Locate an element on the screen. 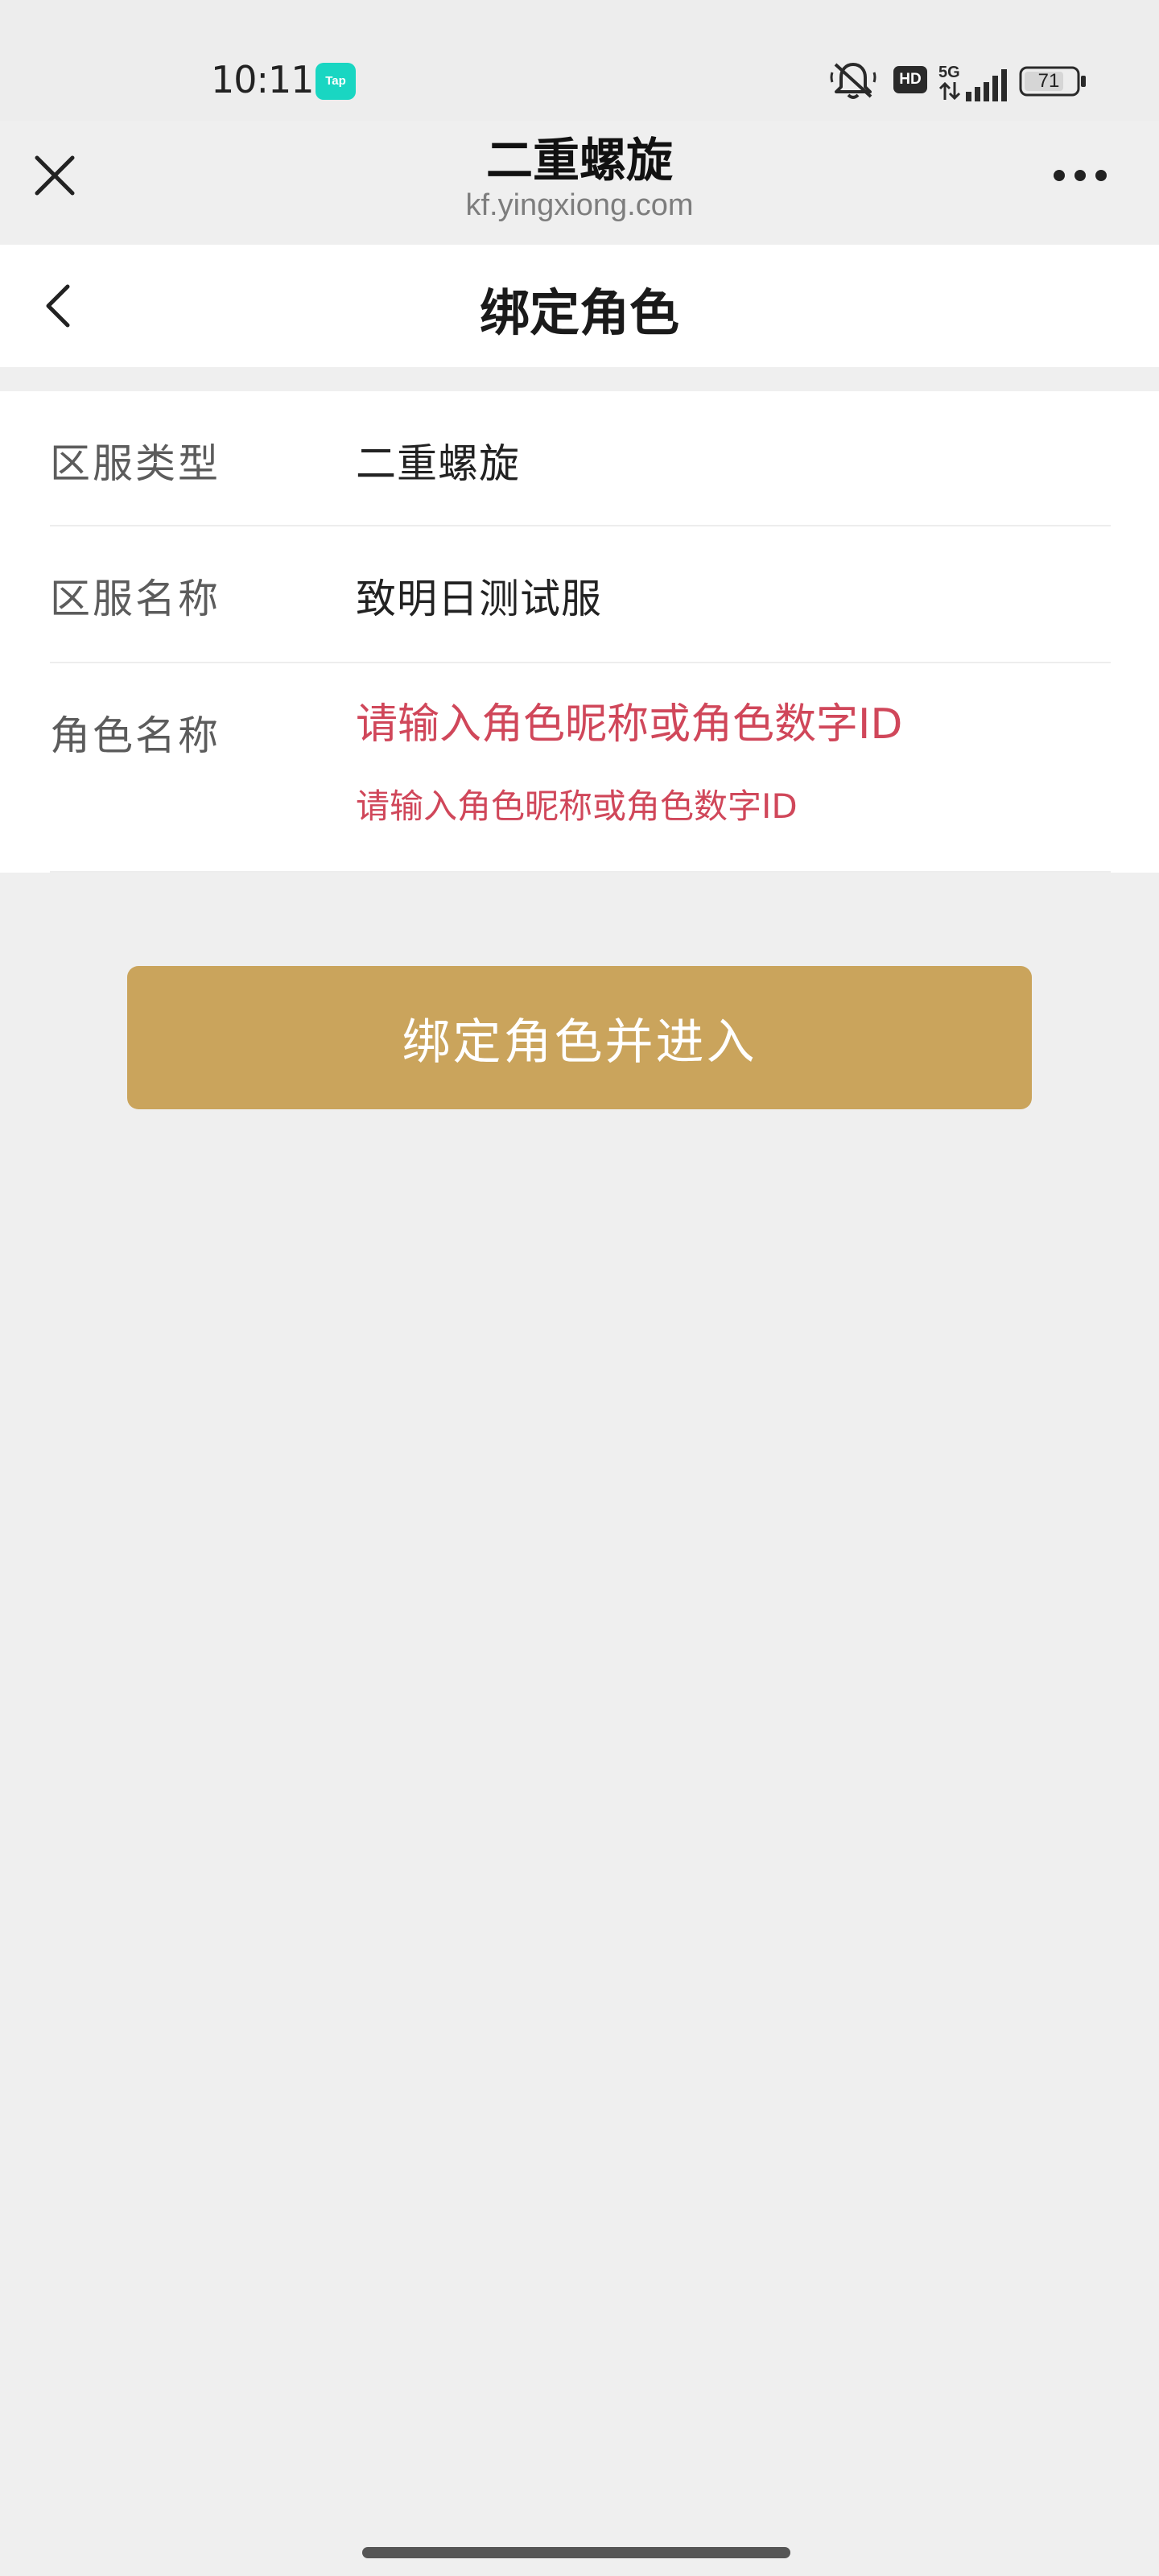 Image resolution: width=1159 pixels, height=2576 pixels. server-name-row: 区服名称 致明日测试服 is located at coordinates (580, 594).